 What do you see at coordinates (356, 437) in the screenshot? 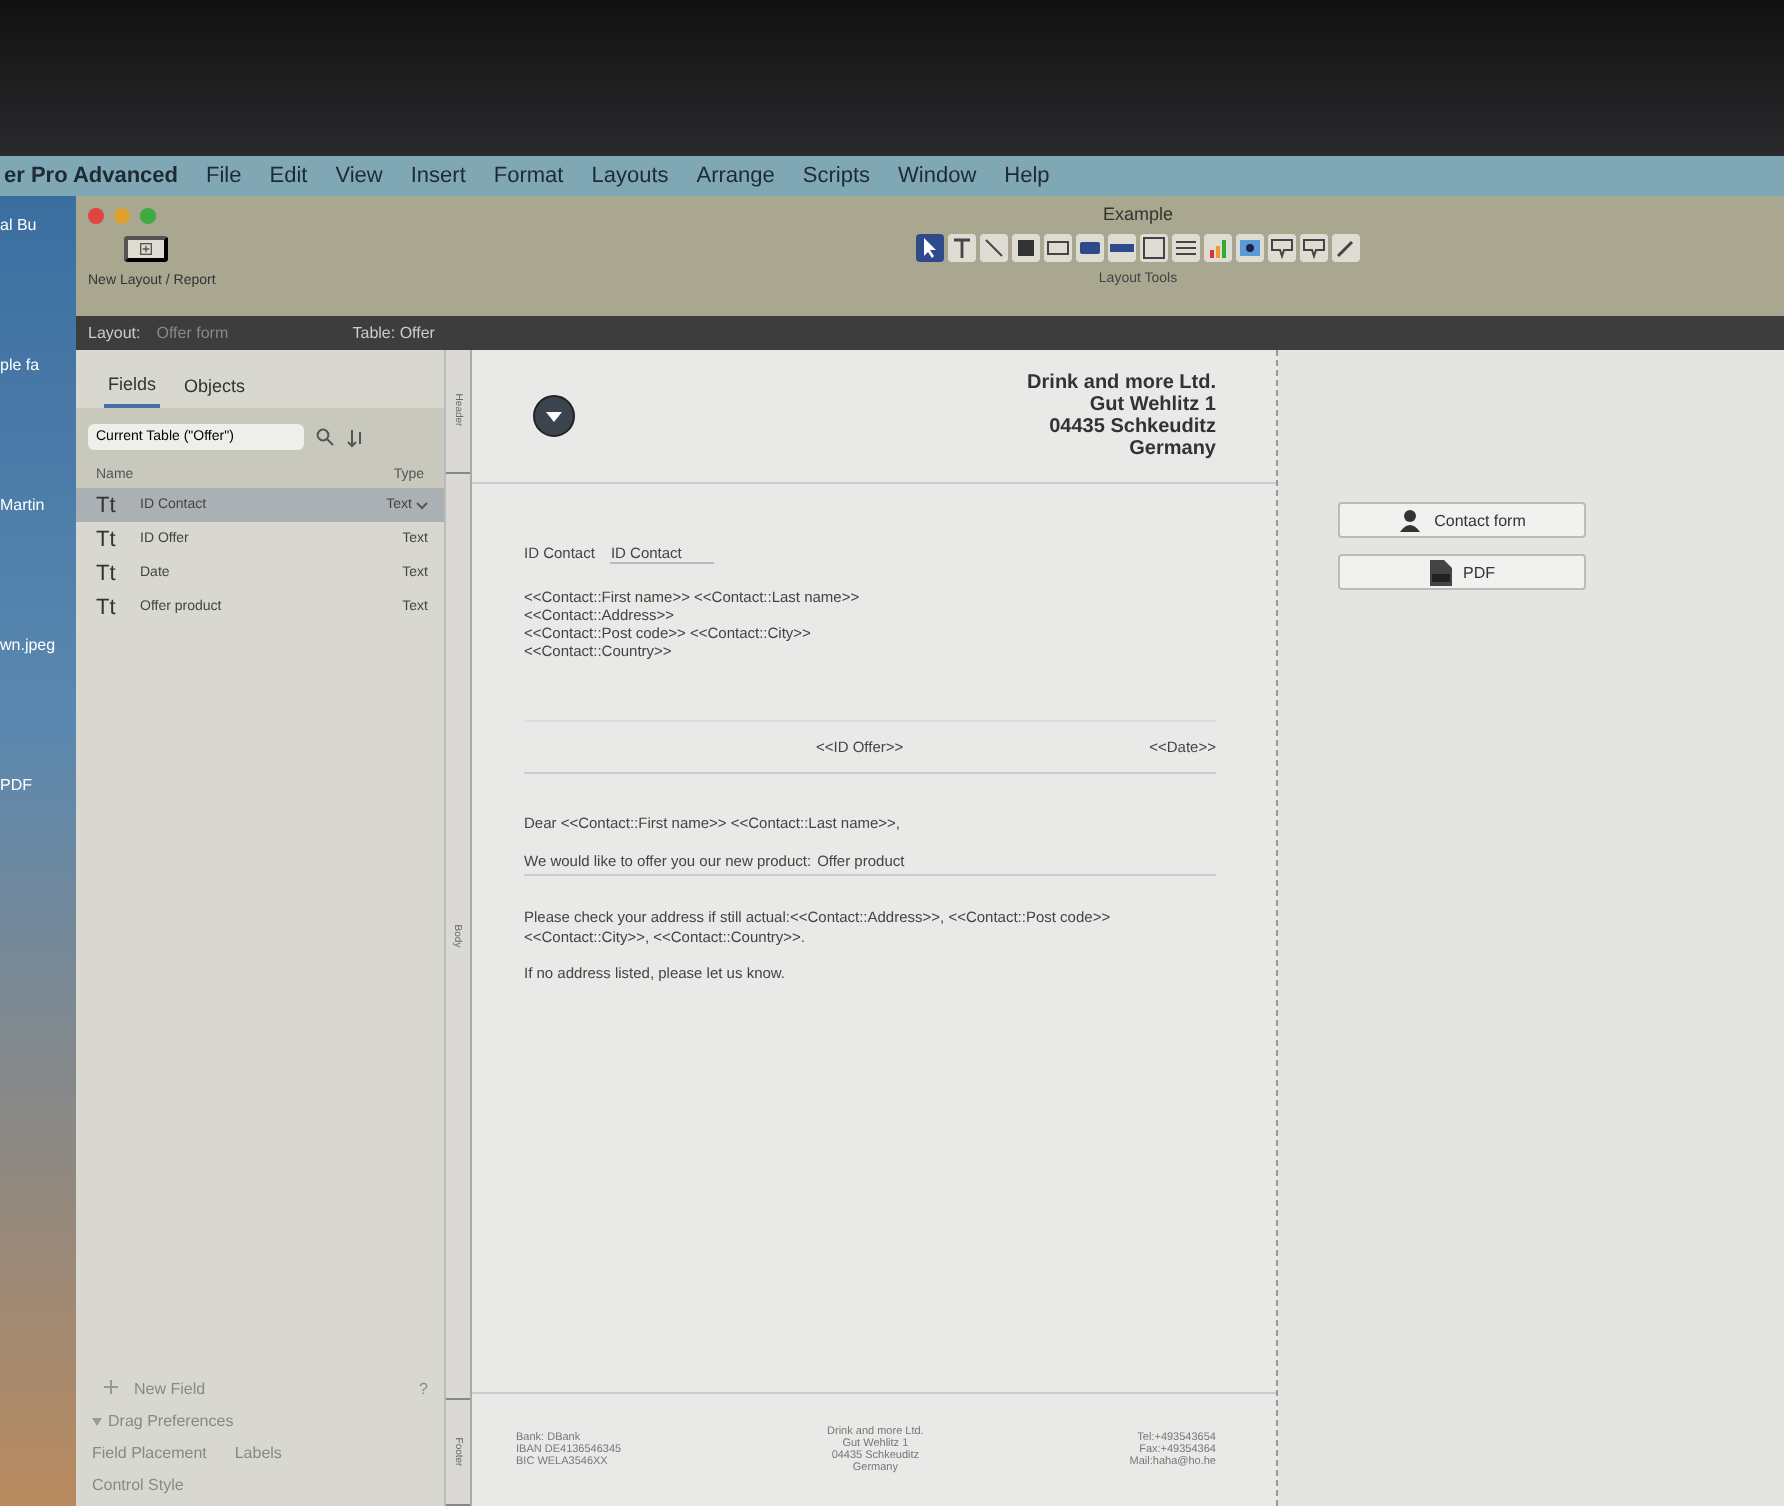
I see `sort-icon` at bounding box center [356, 437].